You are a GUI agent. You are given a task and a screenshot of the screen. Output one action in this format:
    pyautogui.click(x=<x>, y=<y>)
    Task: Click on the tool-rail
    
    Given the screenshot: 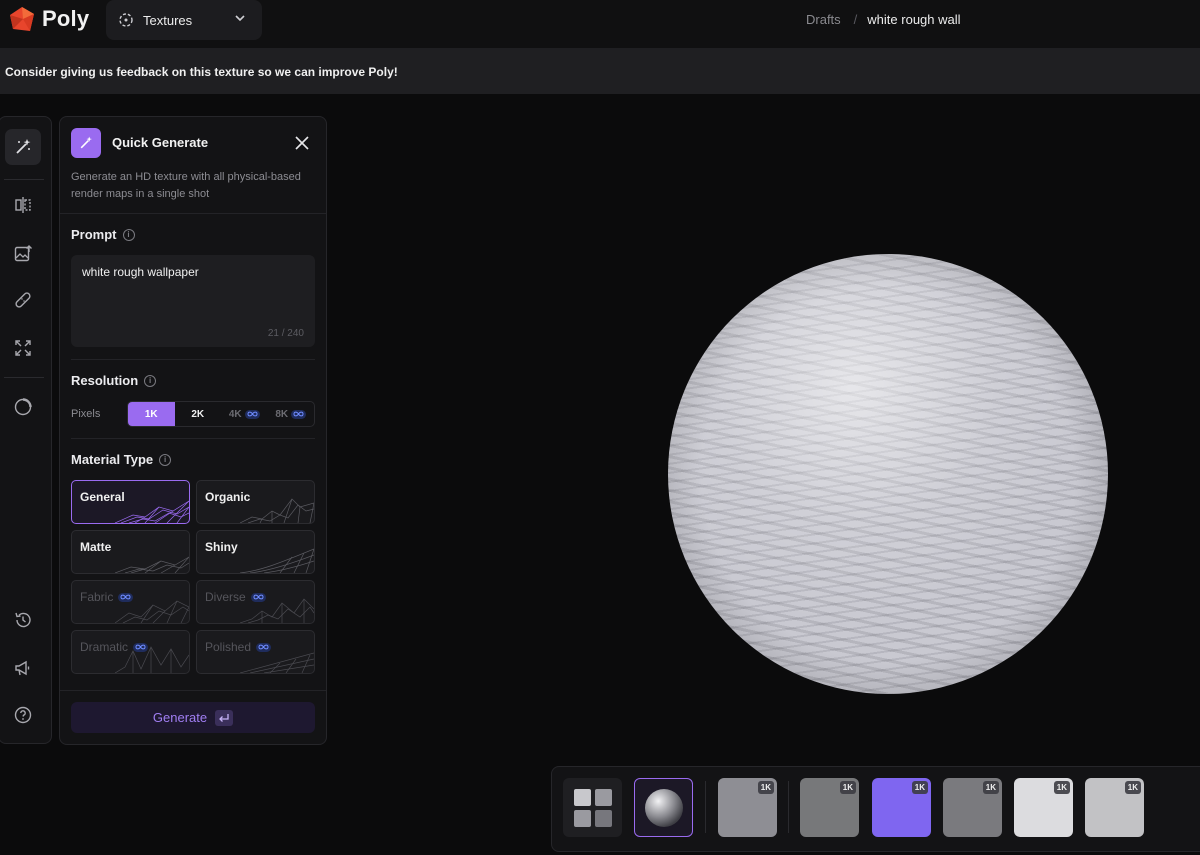 What is the action you would take?
    pyautogui.click(x=26, y=430)
    